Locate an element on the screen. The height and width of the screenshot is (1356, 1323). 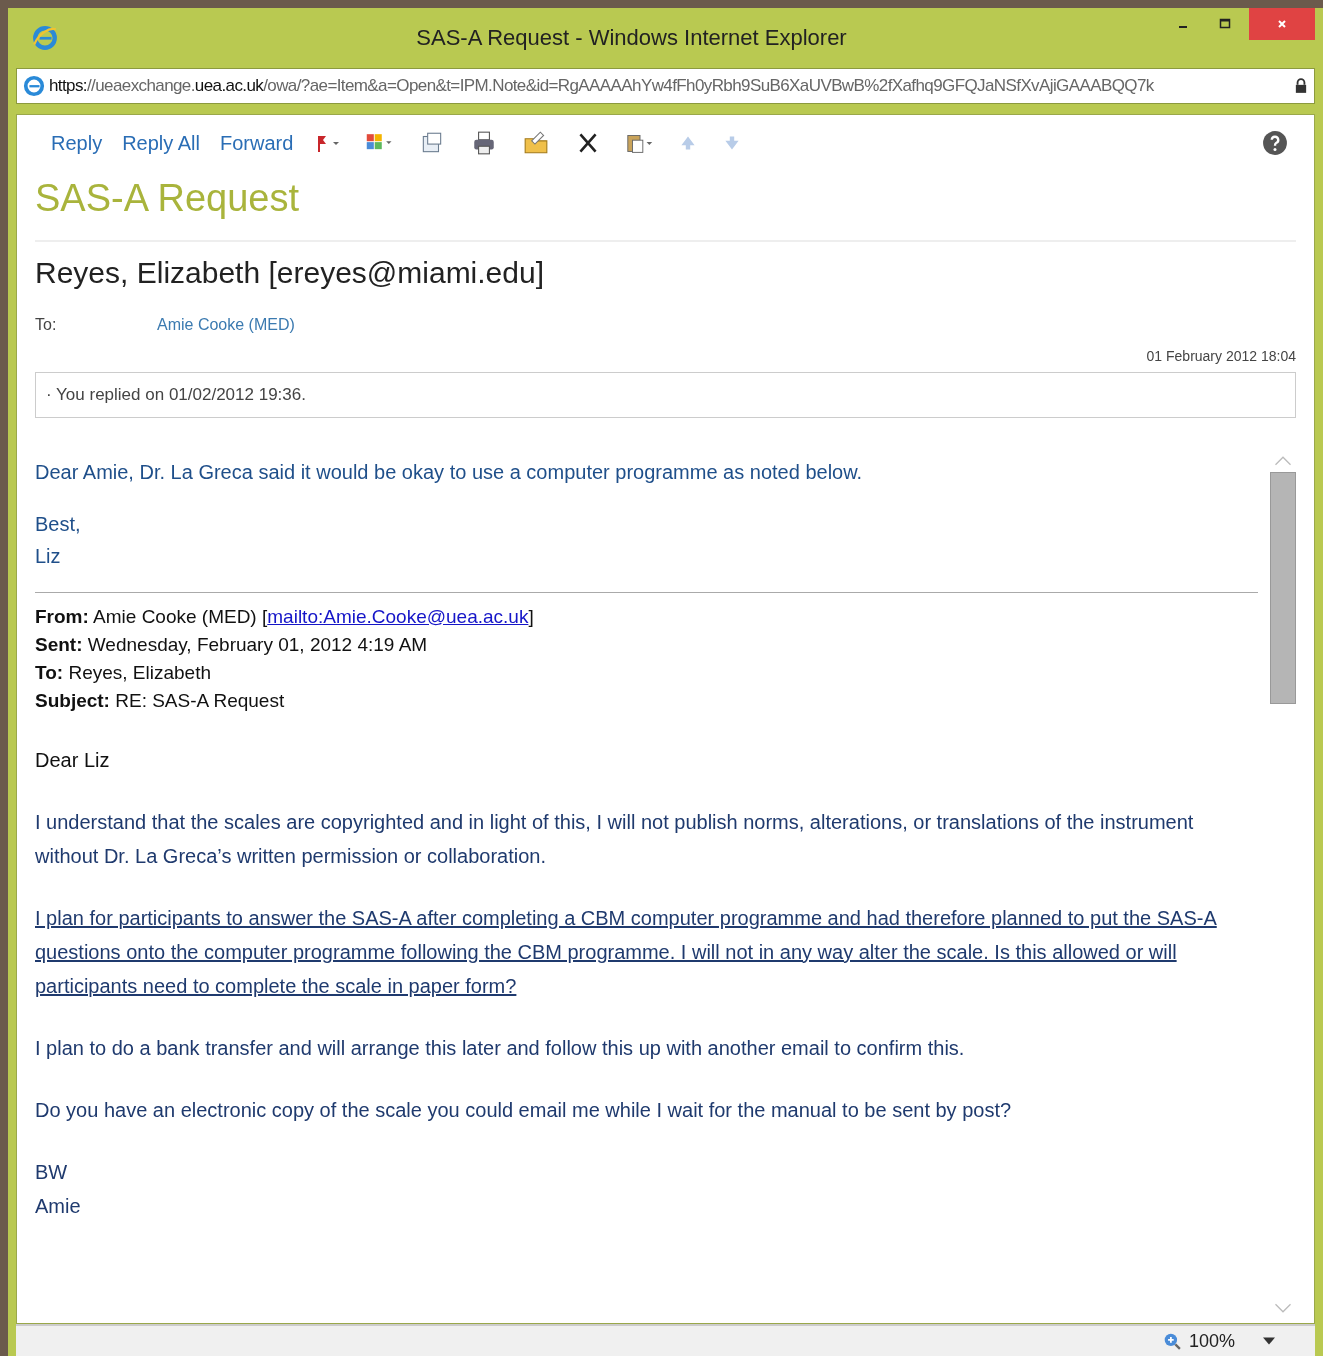
message-text: Dear Amie, Dr. La Greca said it would be okay to use a computer programme as noted below. is located at coordinates (449, 472).